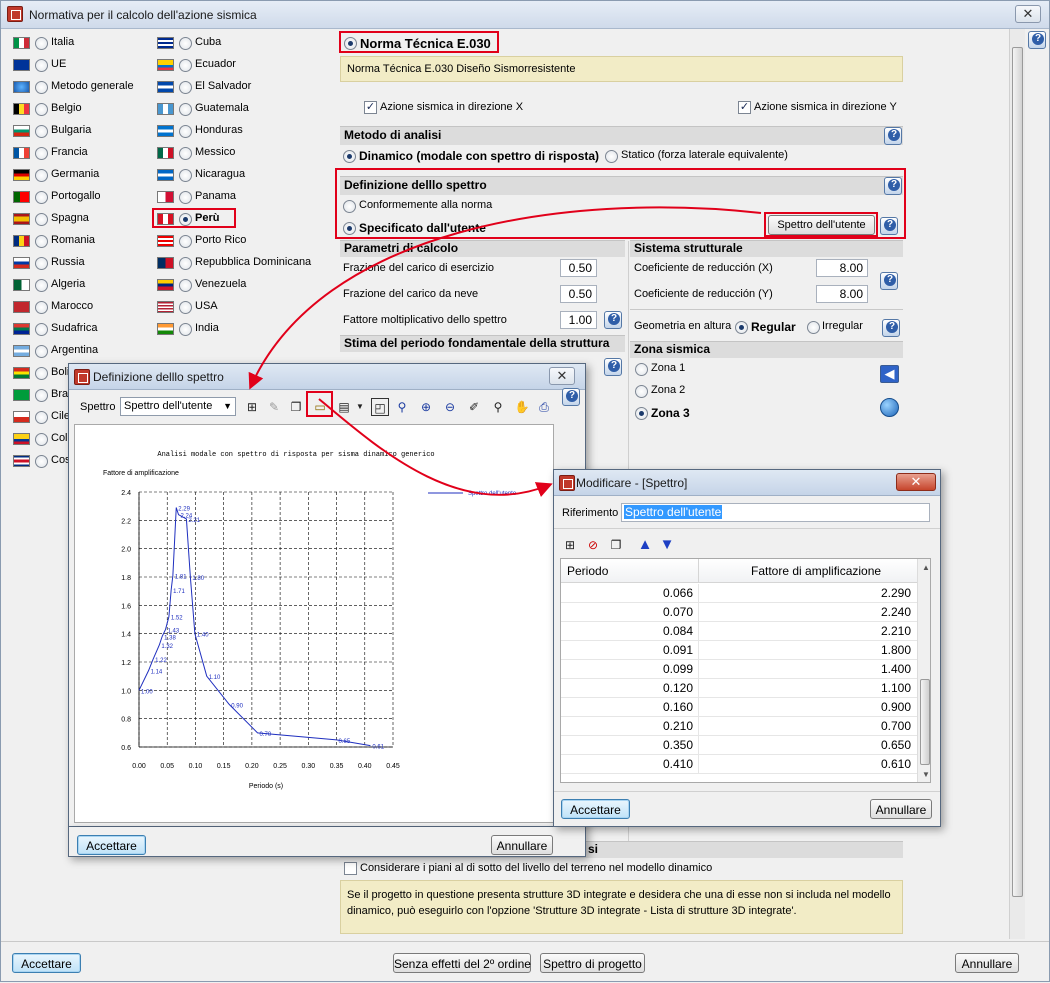  Describe the element at coordinates (505, 298) in the screenshot. I see `arrow-to-dialog` at that location.